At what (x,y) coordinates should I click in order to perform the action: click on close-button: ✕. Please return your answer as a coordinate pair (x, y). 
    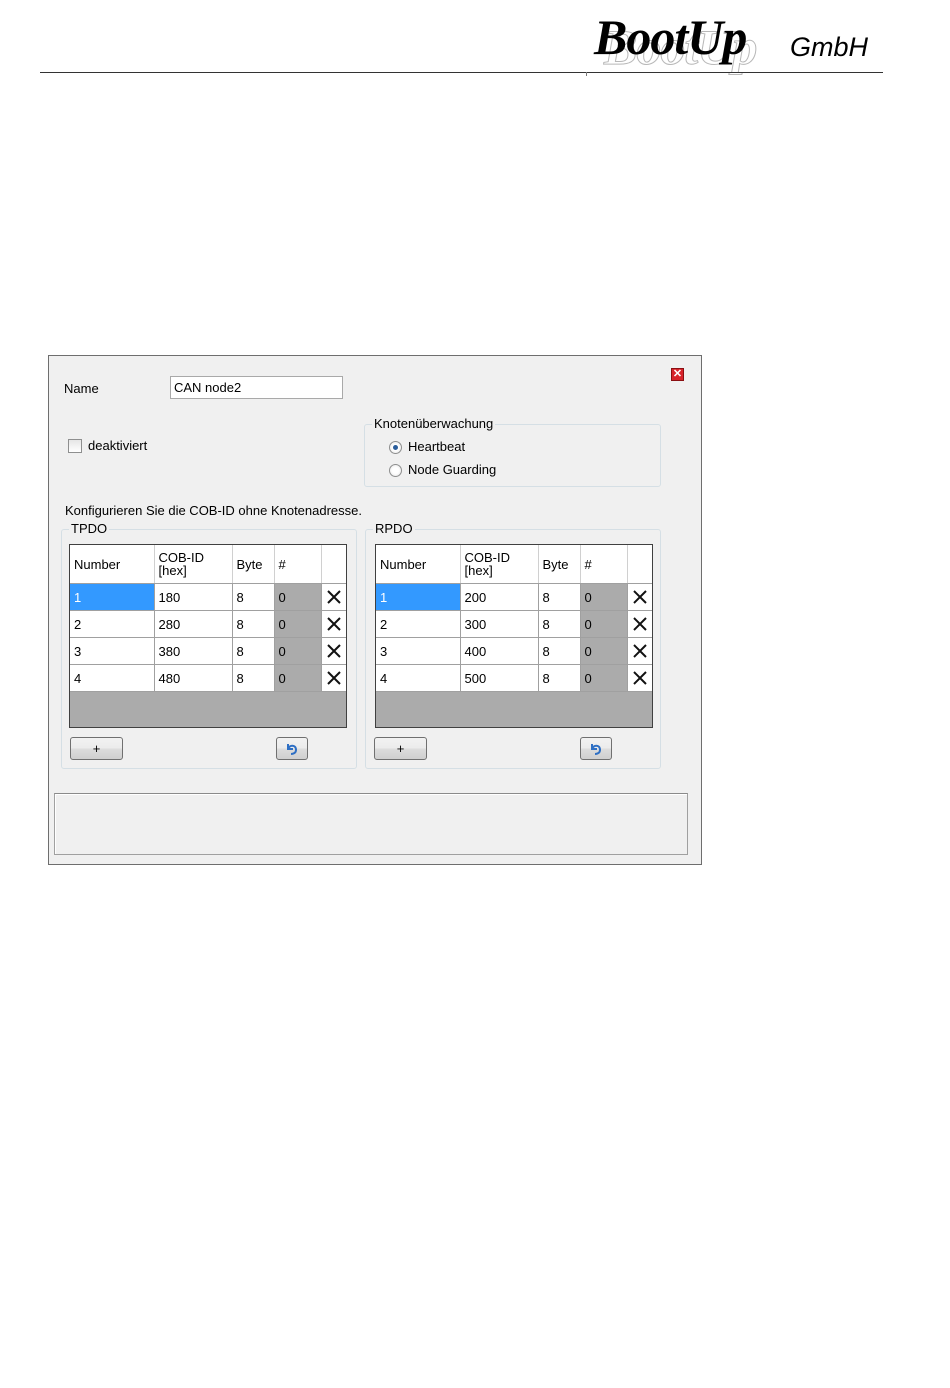
    Looking at the image, I should click on (677, 374).